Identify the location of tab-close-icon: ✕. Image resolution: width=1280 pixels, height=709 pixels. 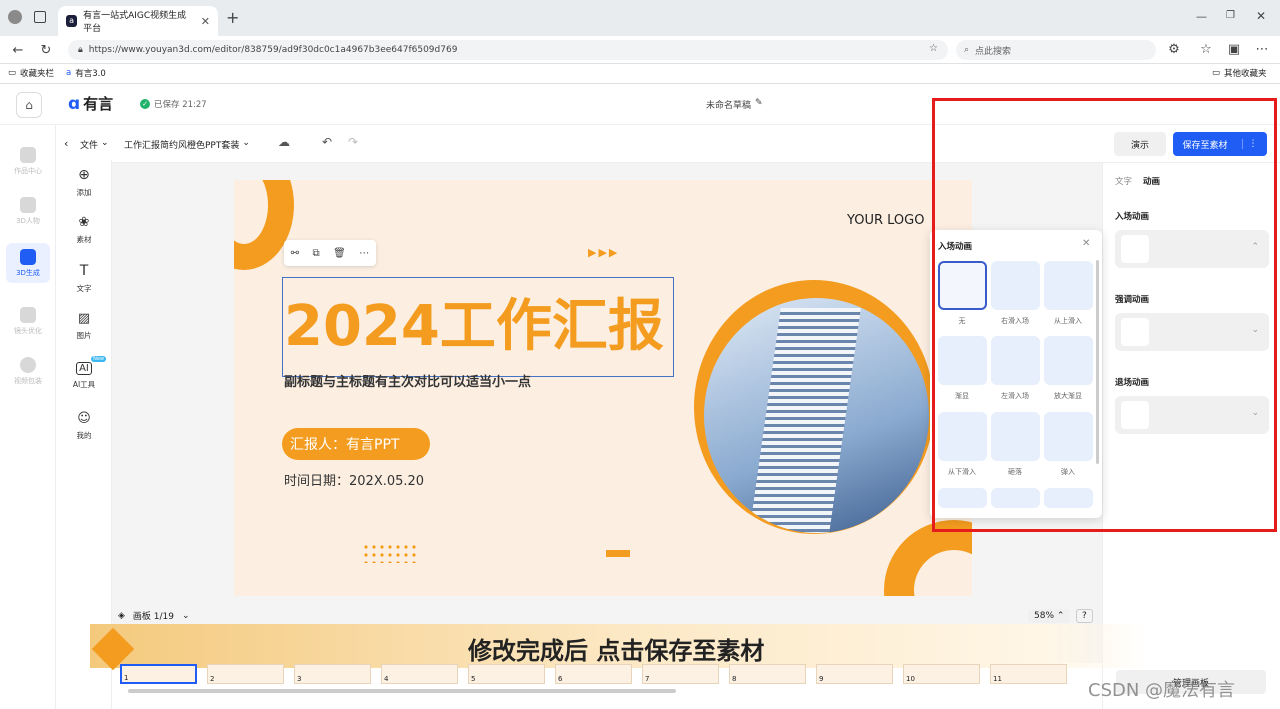
(205, 21).